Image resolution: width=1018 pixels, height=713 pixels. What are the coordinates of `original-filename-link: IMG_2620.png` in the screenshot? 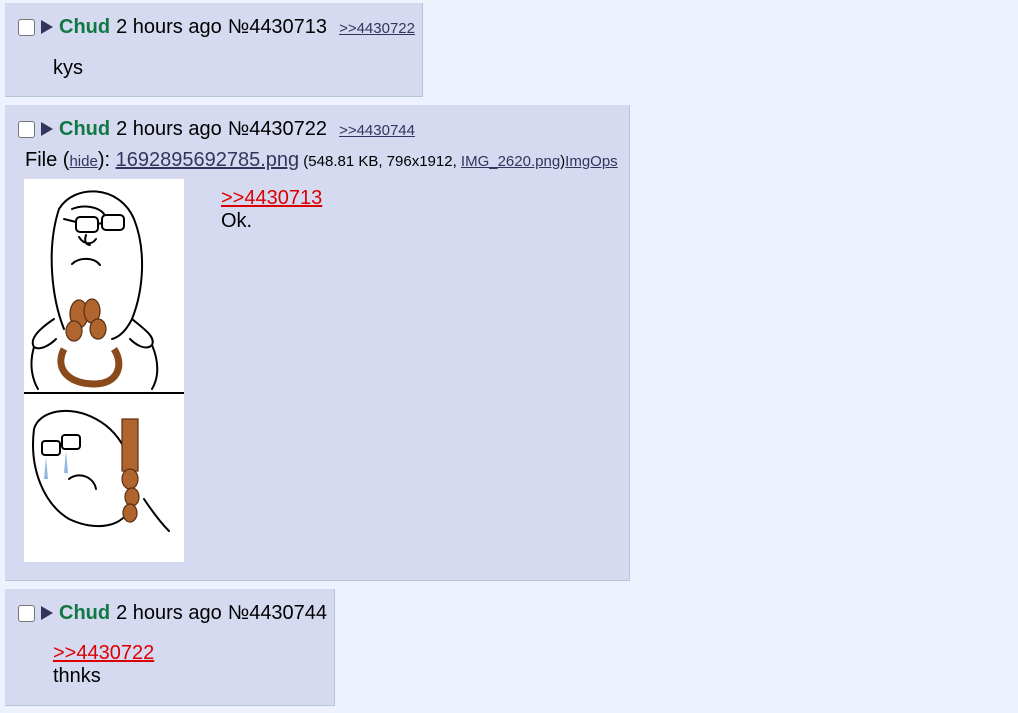 It's located at (510, 161).